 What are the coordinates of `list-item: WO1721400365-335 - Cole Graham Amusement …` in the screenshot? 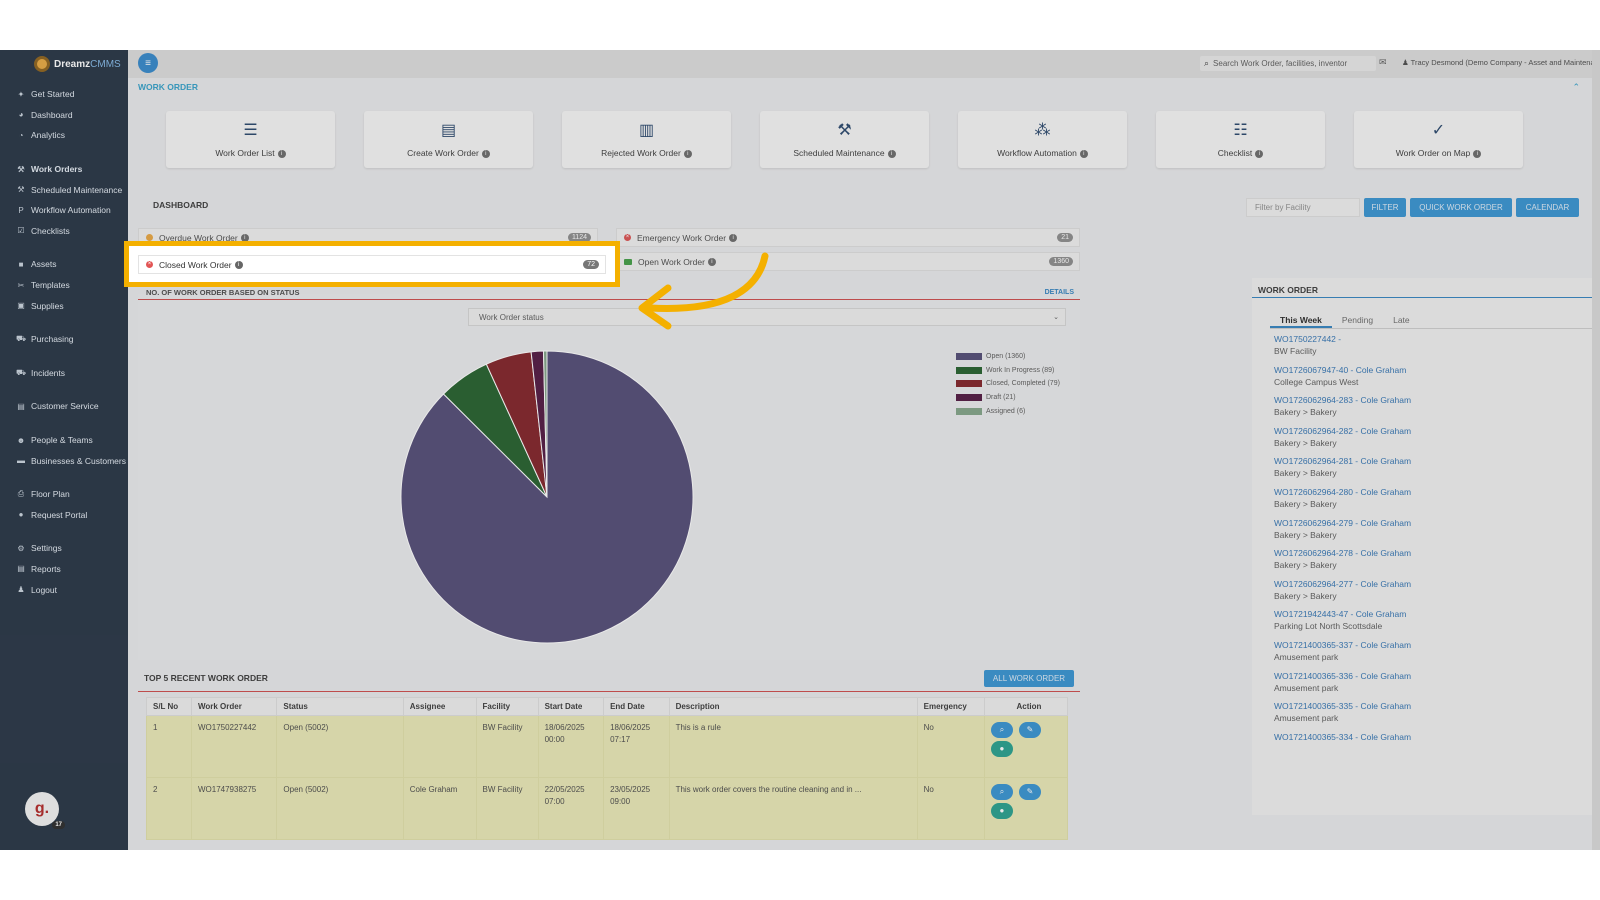 It's located at (1437, 716).